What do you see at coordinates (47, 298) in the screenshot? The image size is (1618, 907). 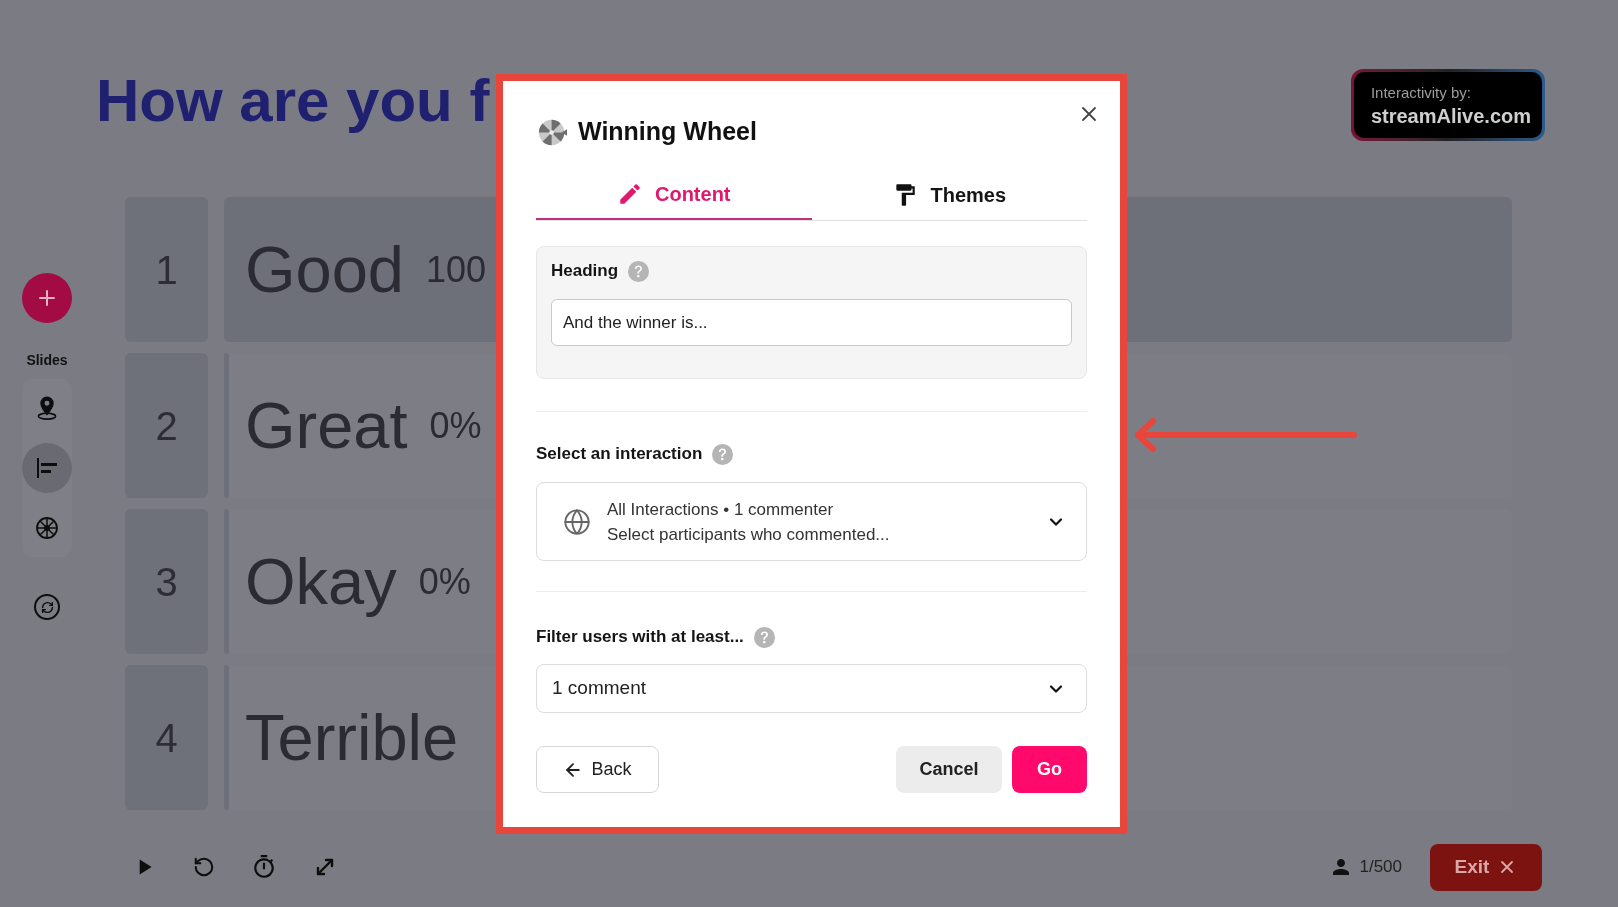 I see `add-slide-button` at bounding box center [47, 298].